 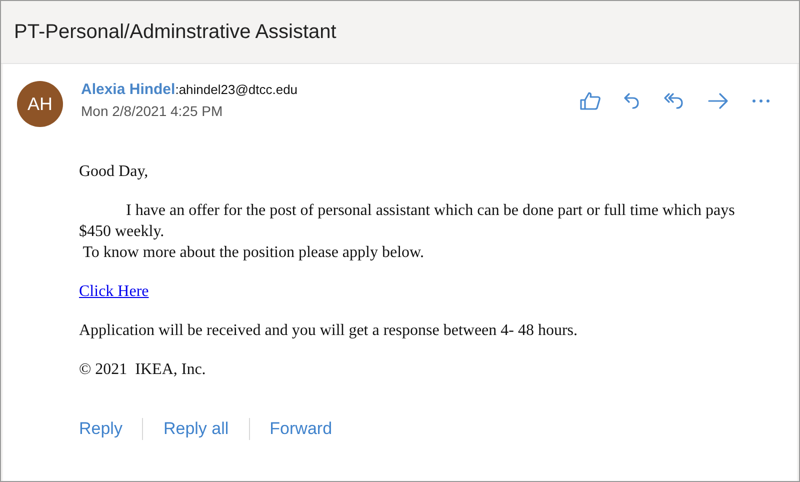 I want to click on body-text: Application will be received and you will get a response between 4- 48 hours., so click(x=329, y=331).